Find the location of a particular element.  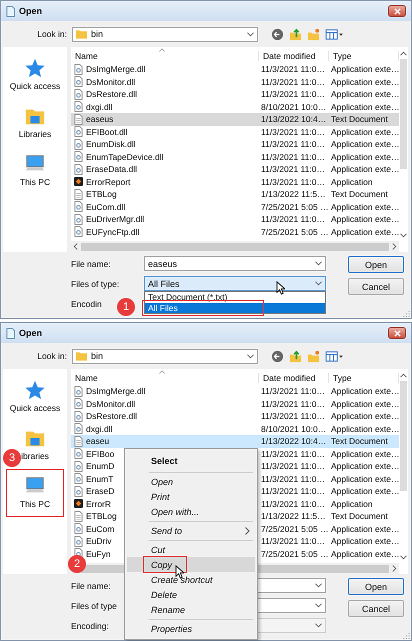

file-type-label: Files of type: is located at coordinates (95, 283).